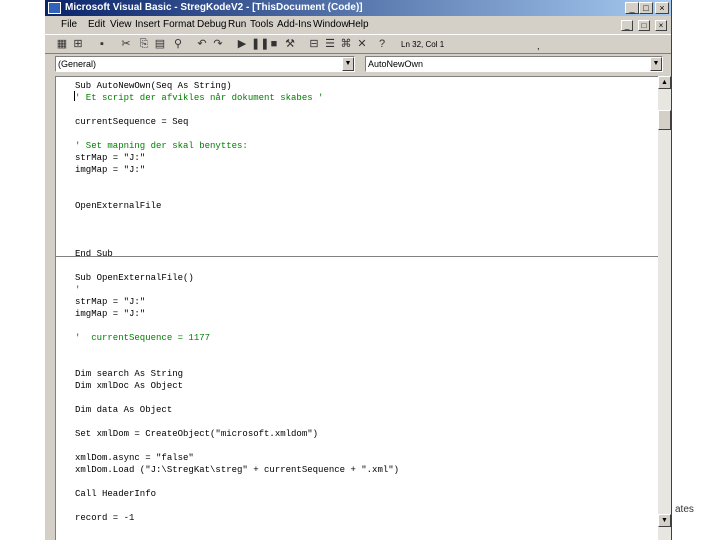 The width and height of the screenshot is (720, 540). Describe the element at coordinates (62, 44) in the screenshot. I see `view-word-icon: ▦` at that location.